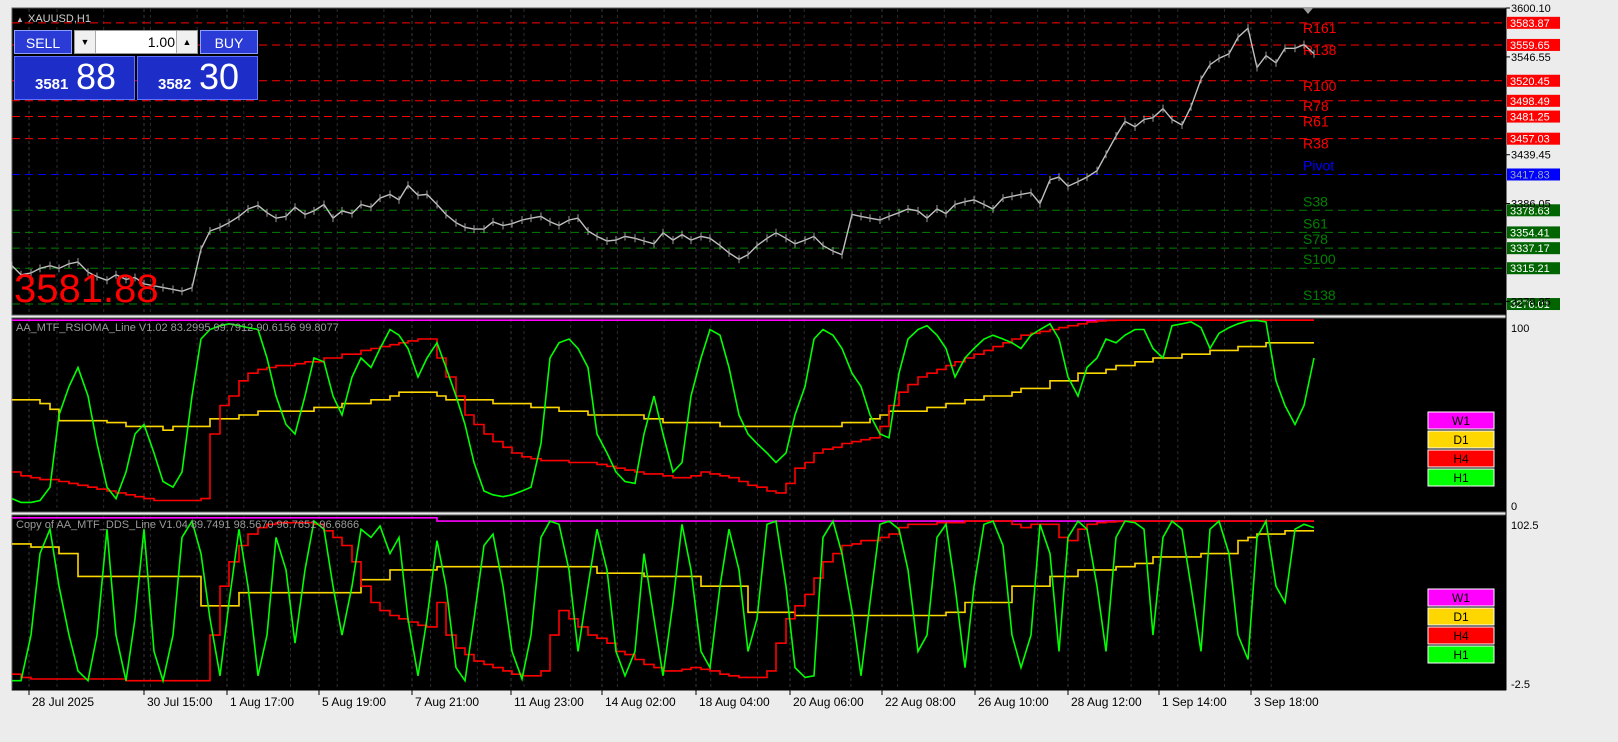 The image size is (1618, 742). Describe the element at coordinates (262, 702) in the screenshot. I see `x-axis-tick-label: 1 Aug 17:00` at that location.